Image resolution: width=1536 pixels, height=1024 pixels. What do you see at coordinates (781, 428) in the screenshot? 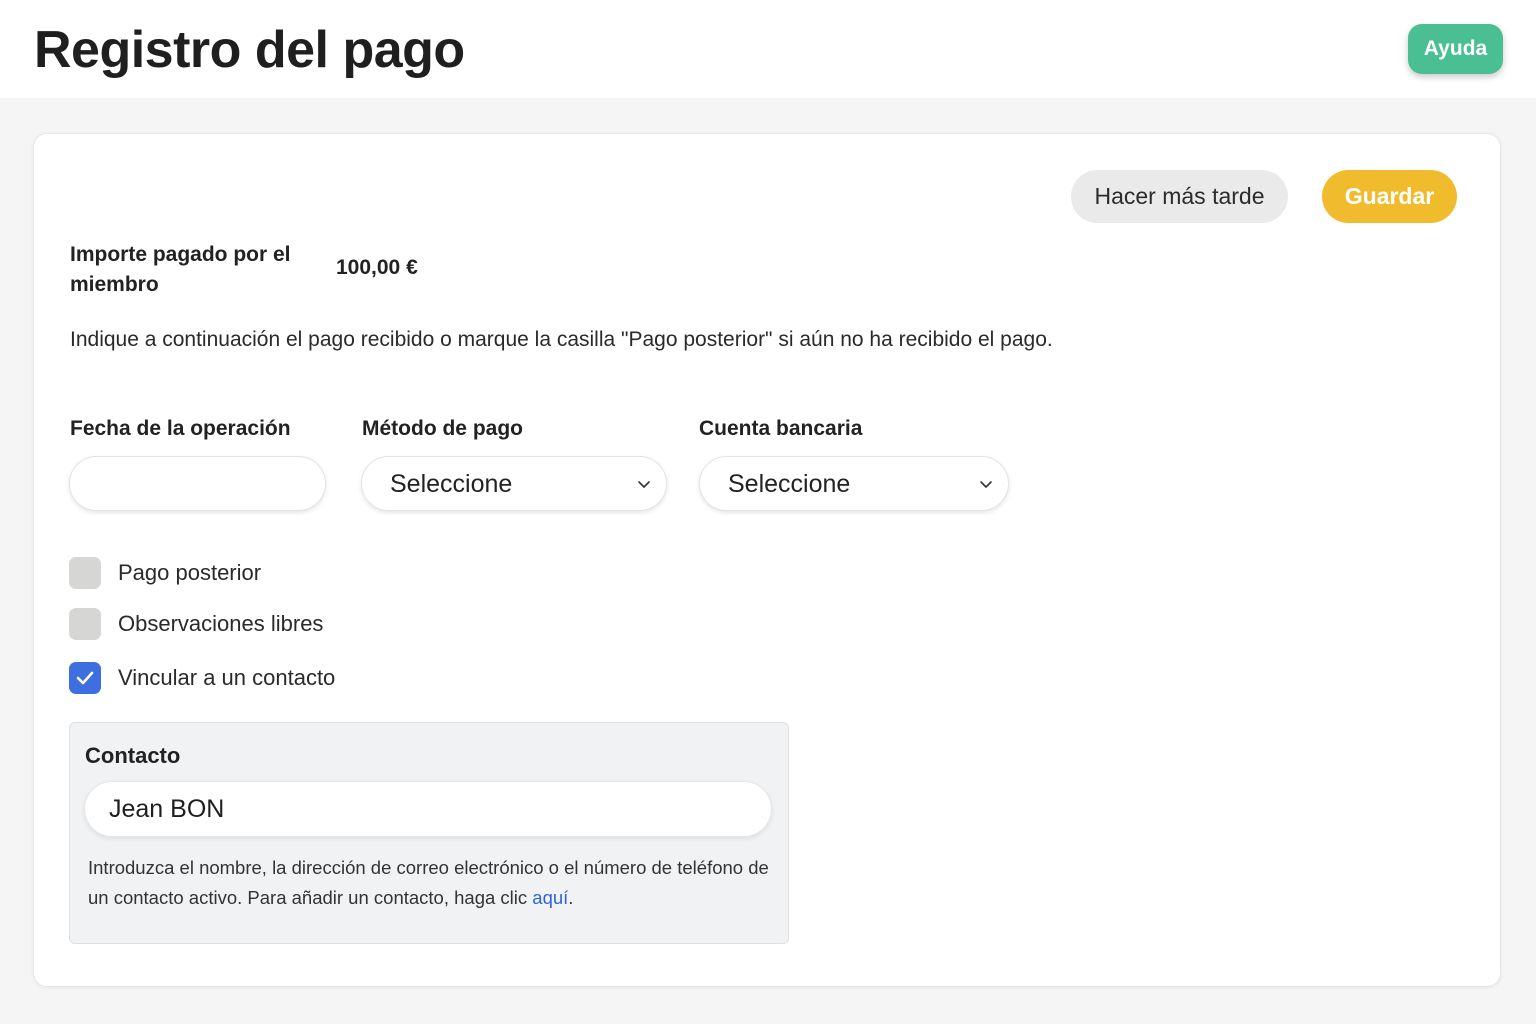
I see `bank-account-label: Cuenta bancaria` at bounding box center [781, 428].